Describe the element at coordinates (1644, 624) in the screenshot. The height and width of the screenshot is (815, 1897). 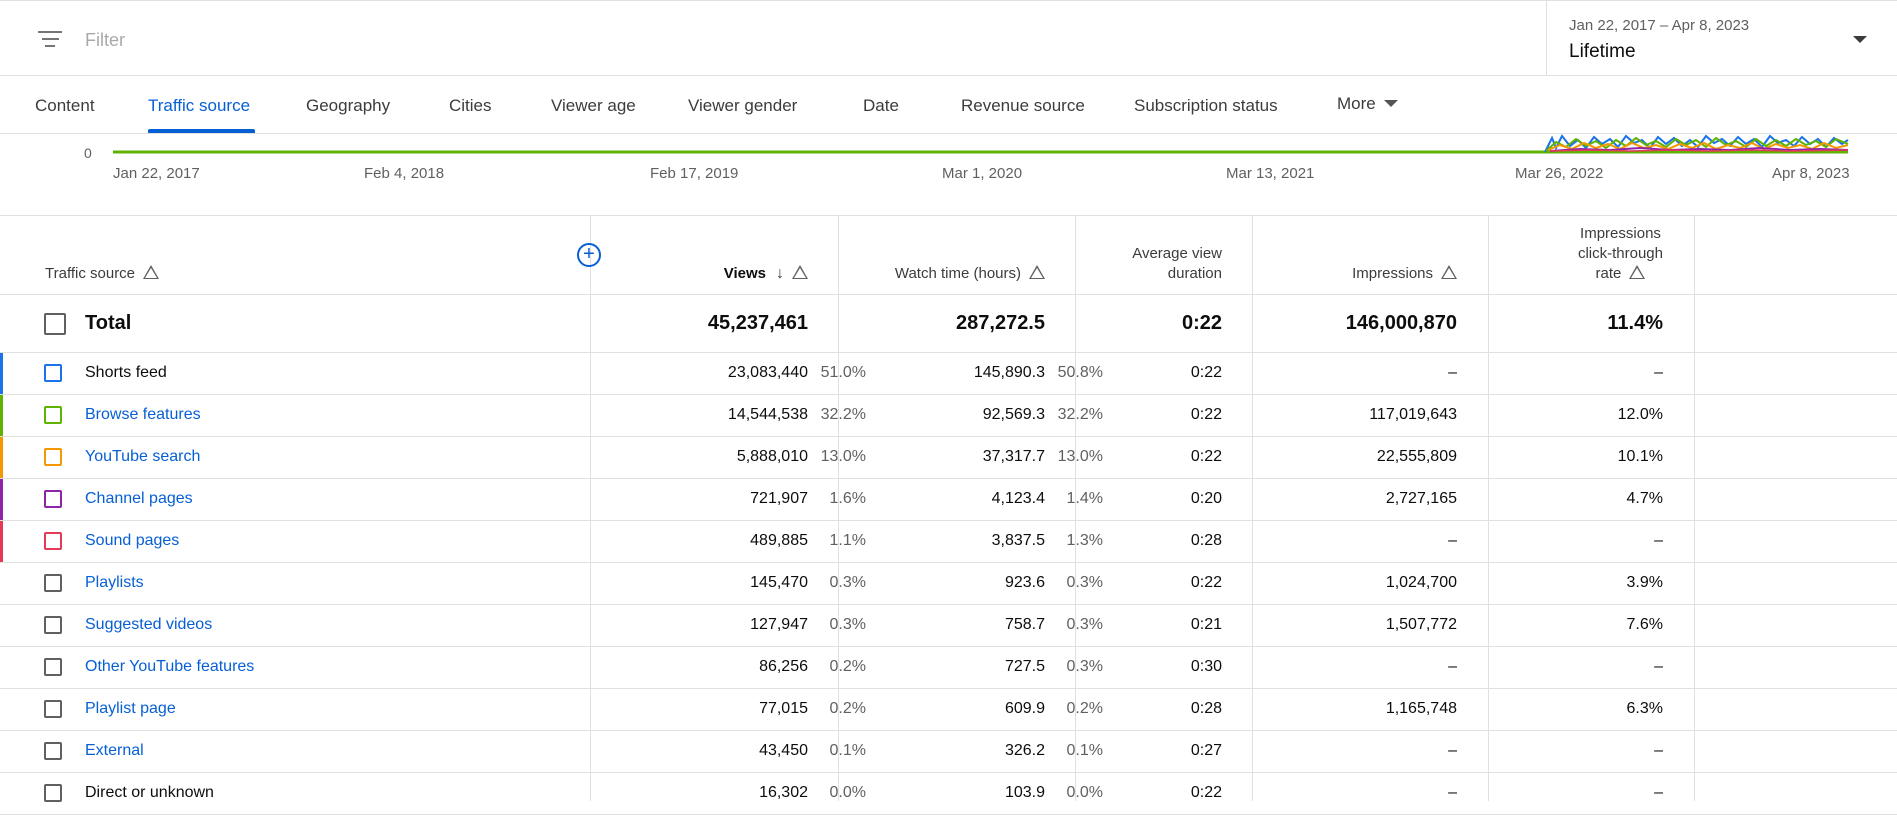
I see `ctr-value: 7.6%` at that location.